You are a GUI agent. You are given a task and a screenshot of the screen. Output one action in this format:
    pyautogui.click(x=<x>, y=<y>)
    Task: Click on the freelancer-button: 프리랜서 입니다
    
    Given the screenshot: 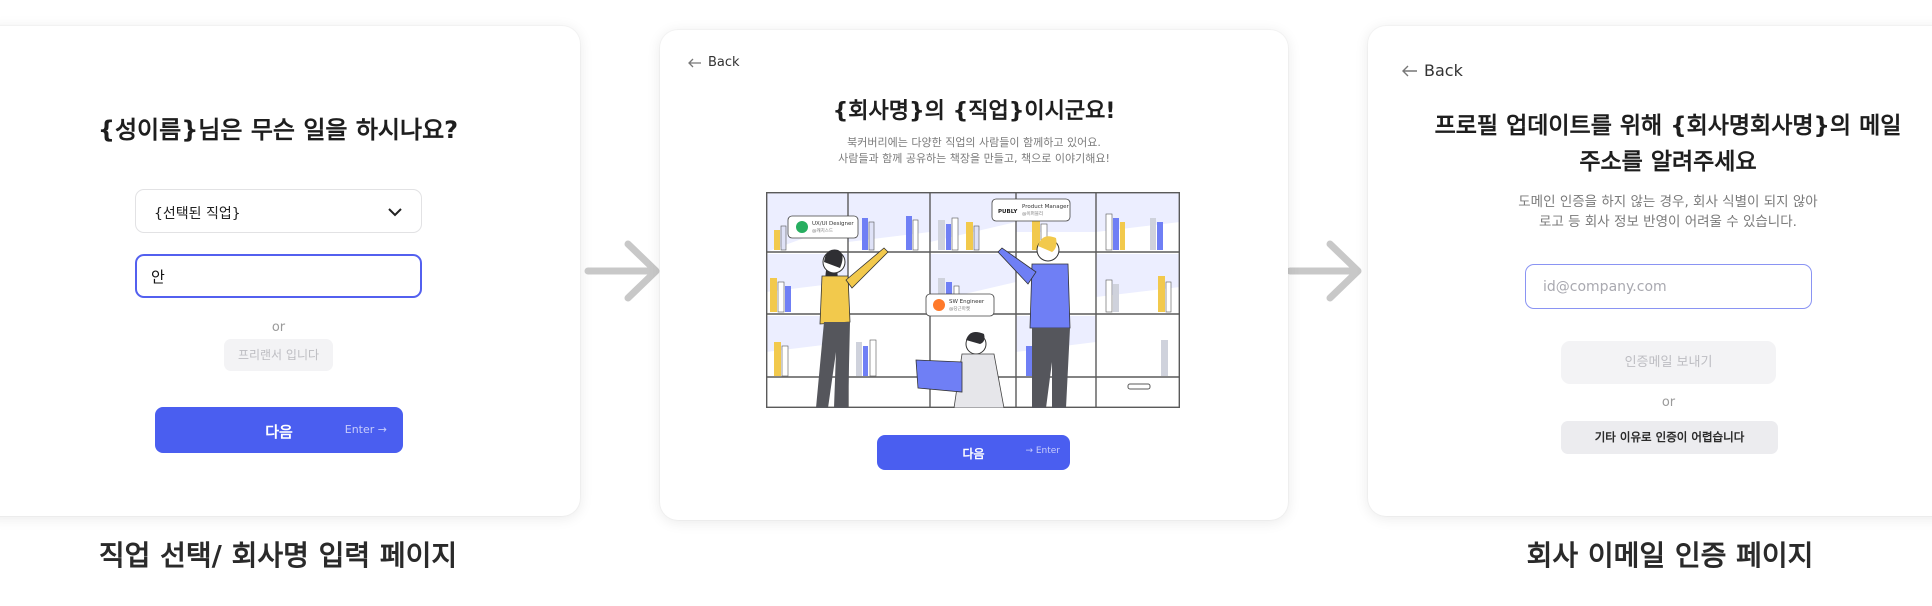 What is the action you would take?
    pyautogui.click(x=278, y=355)
    